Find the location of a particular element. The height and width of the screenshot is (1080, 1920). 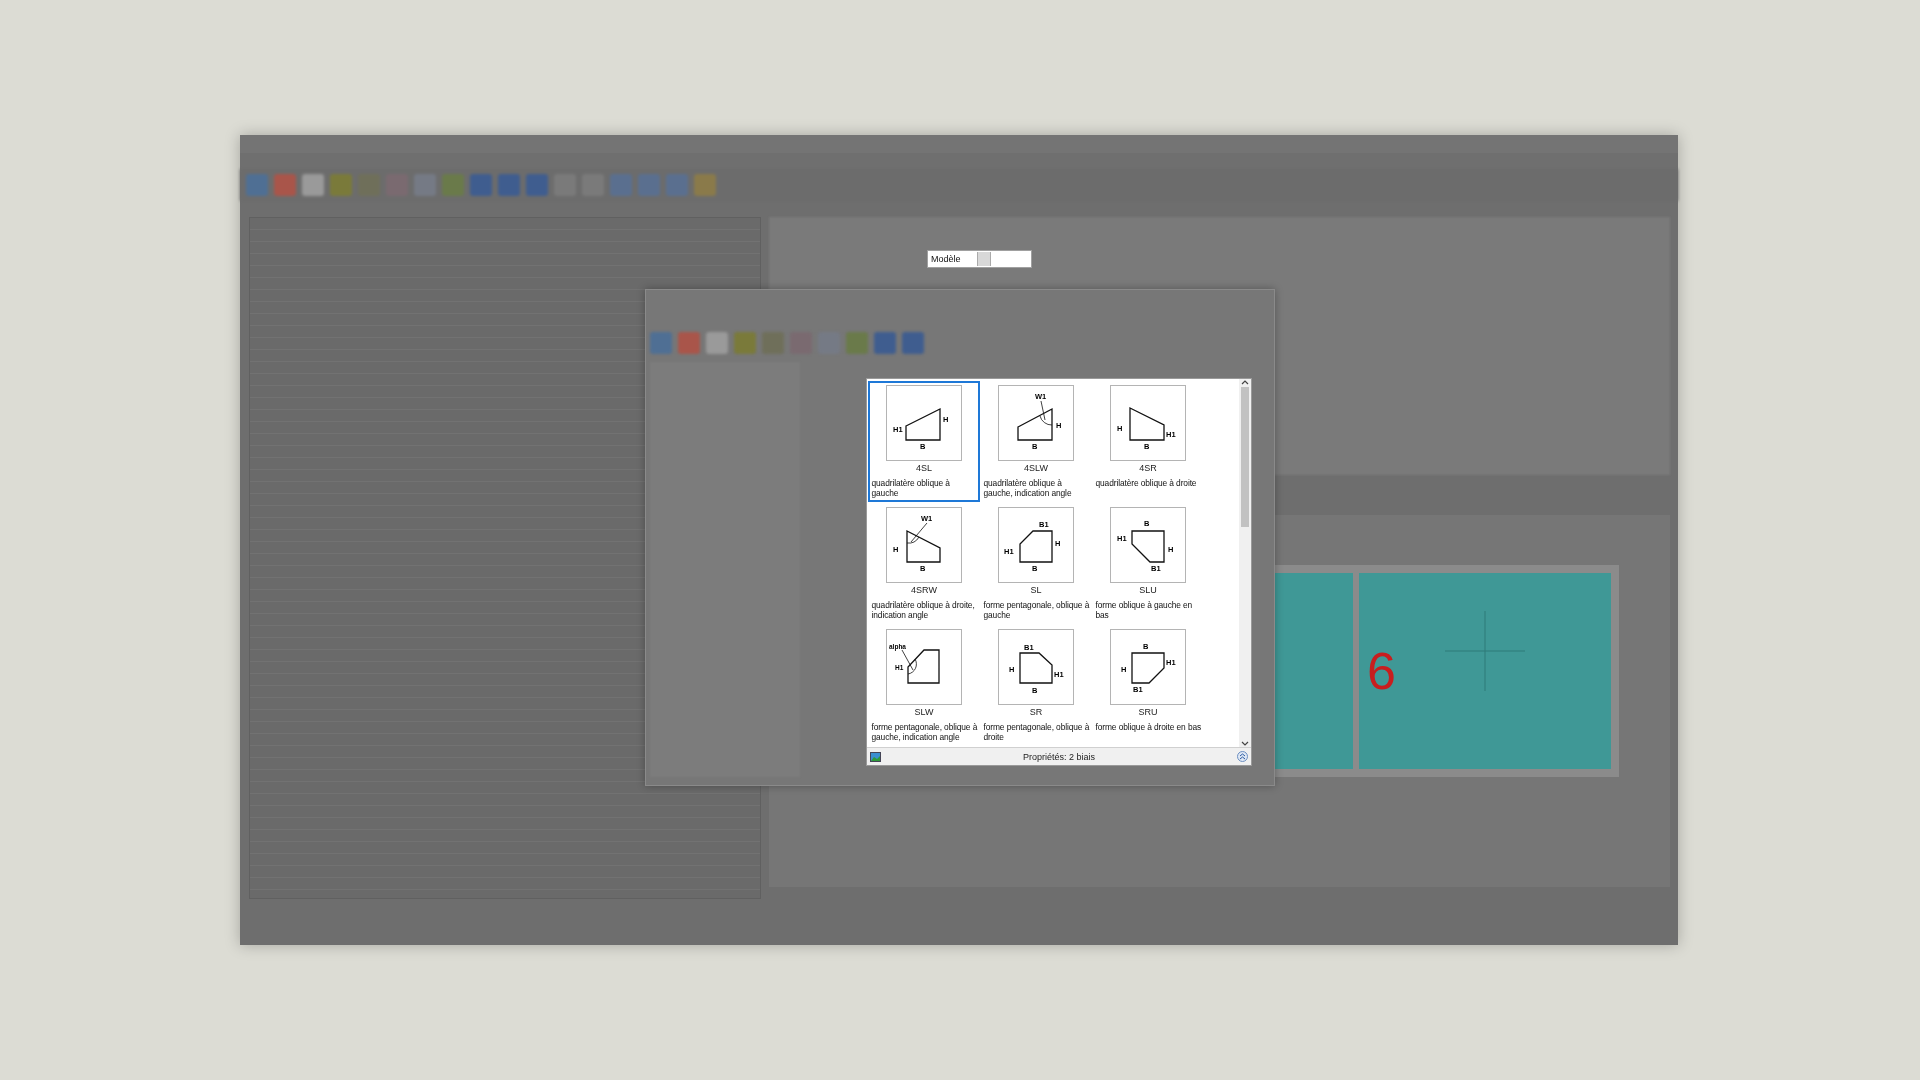

collapse-icon is located at coordinates (1242, 756).